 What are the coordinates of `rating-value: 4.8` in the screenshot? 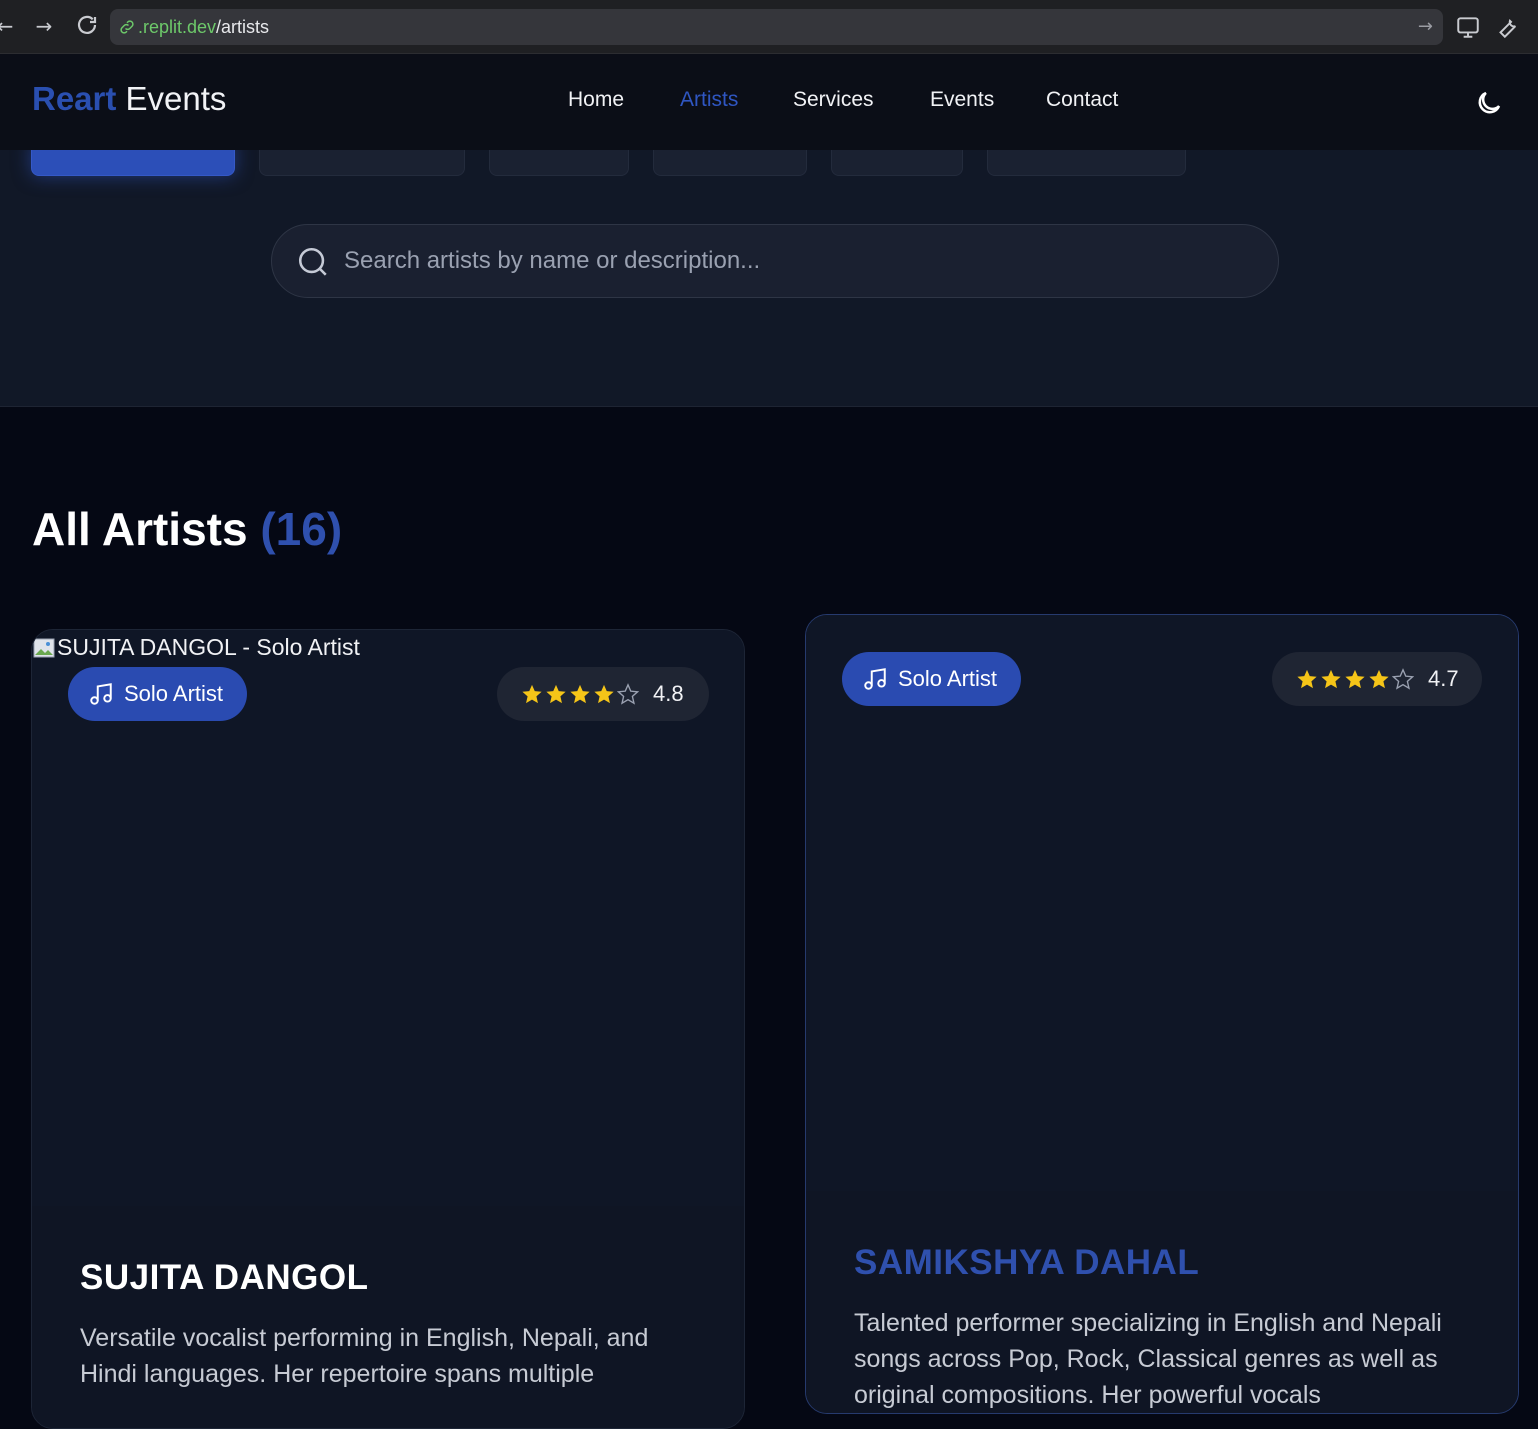 It's located at (668, 693).